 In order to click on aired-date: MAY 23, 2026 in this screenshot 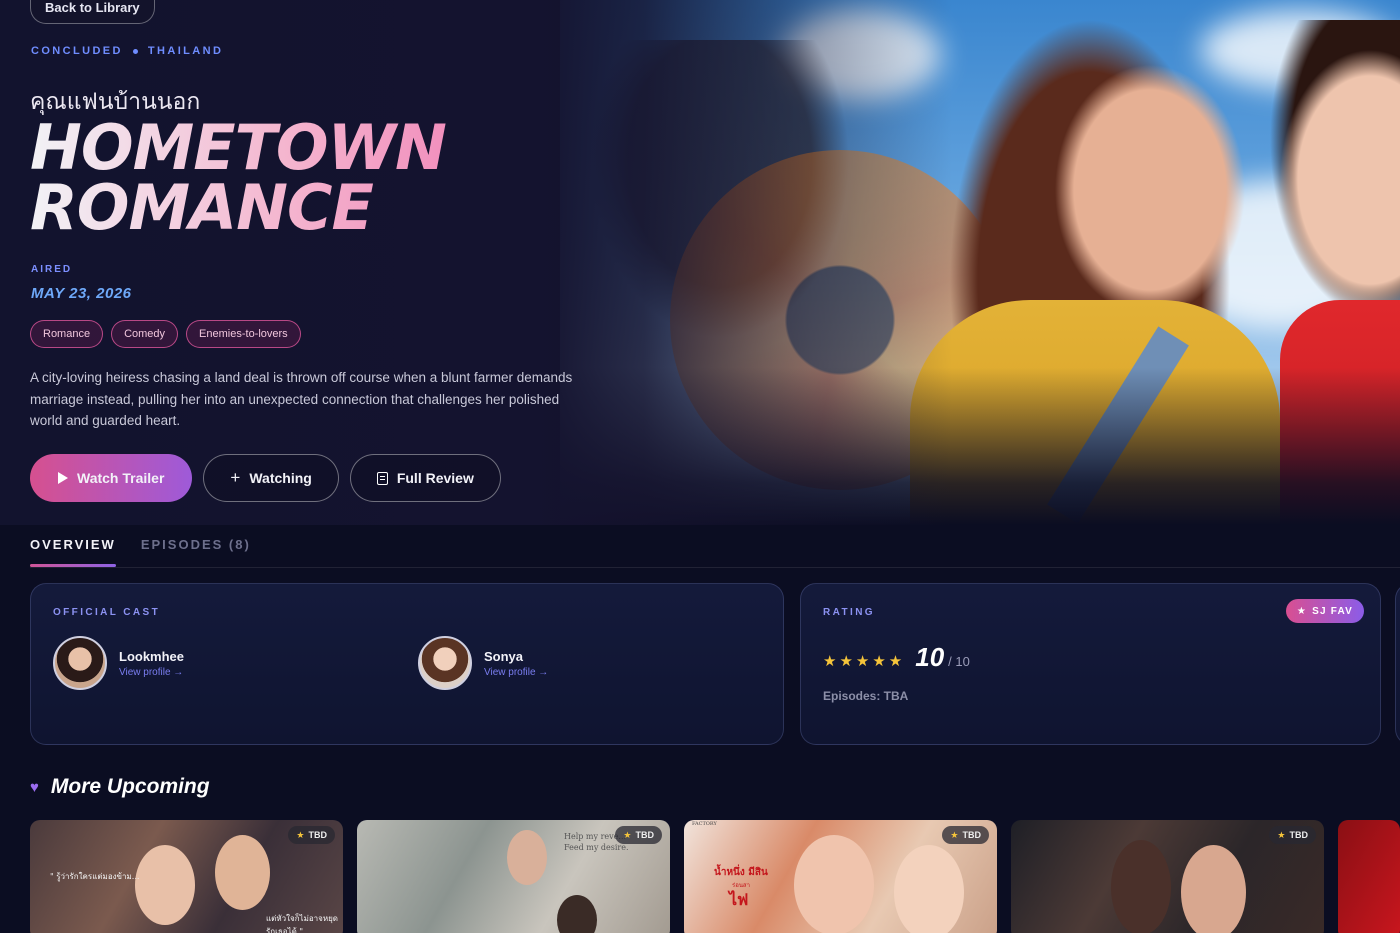, I will do `click(81, 293)`.